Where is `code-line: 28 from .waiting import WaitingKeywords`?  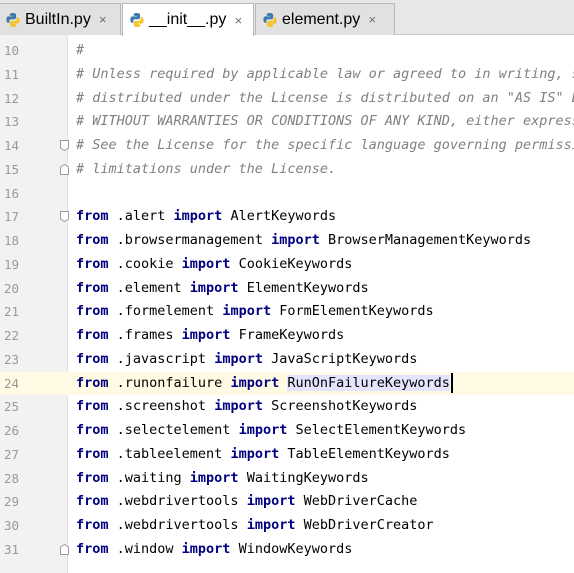 code-line: 28 from .waiting import WaitingKeywords is located at coordinates (287, 479).